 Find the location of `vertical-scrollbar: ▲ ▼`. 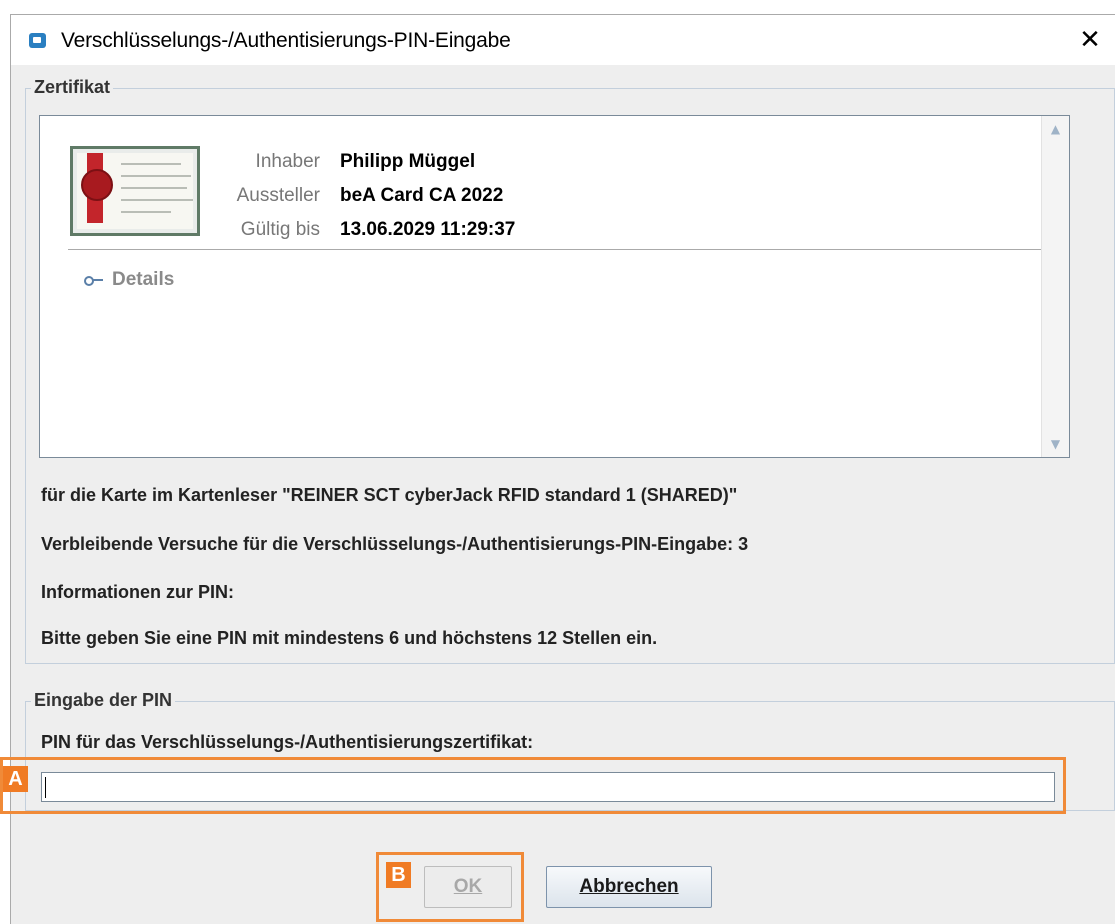

vertical-scrollbar: ▲ ▼ is located at coordinates (1055, 286).